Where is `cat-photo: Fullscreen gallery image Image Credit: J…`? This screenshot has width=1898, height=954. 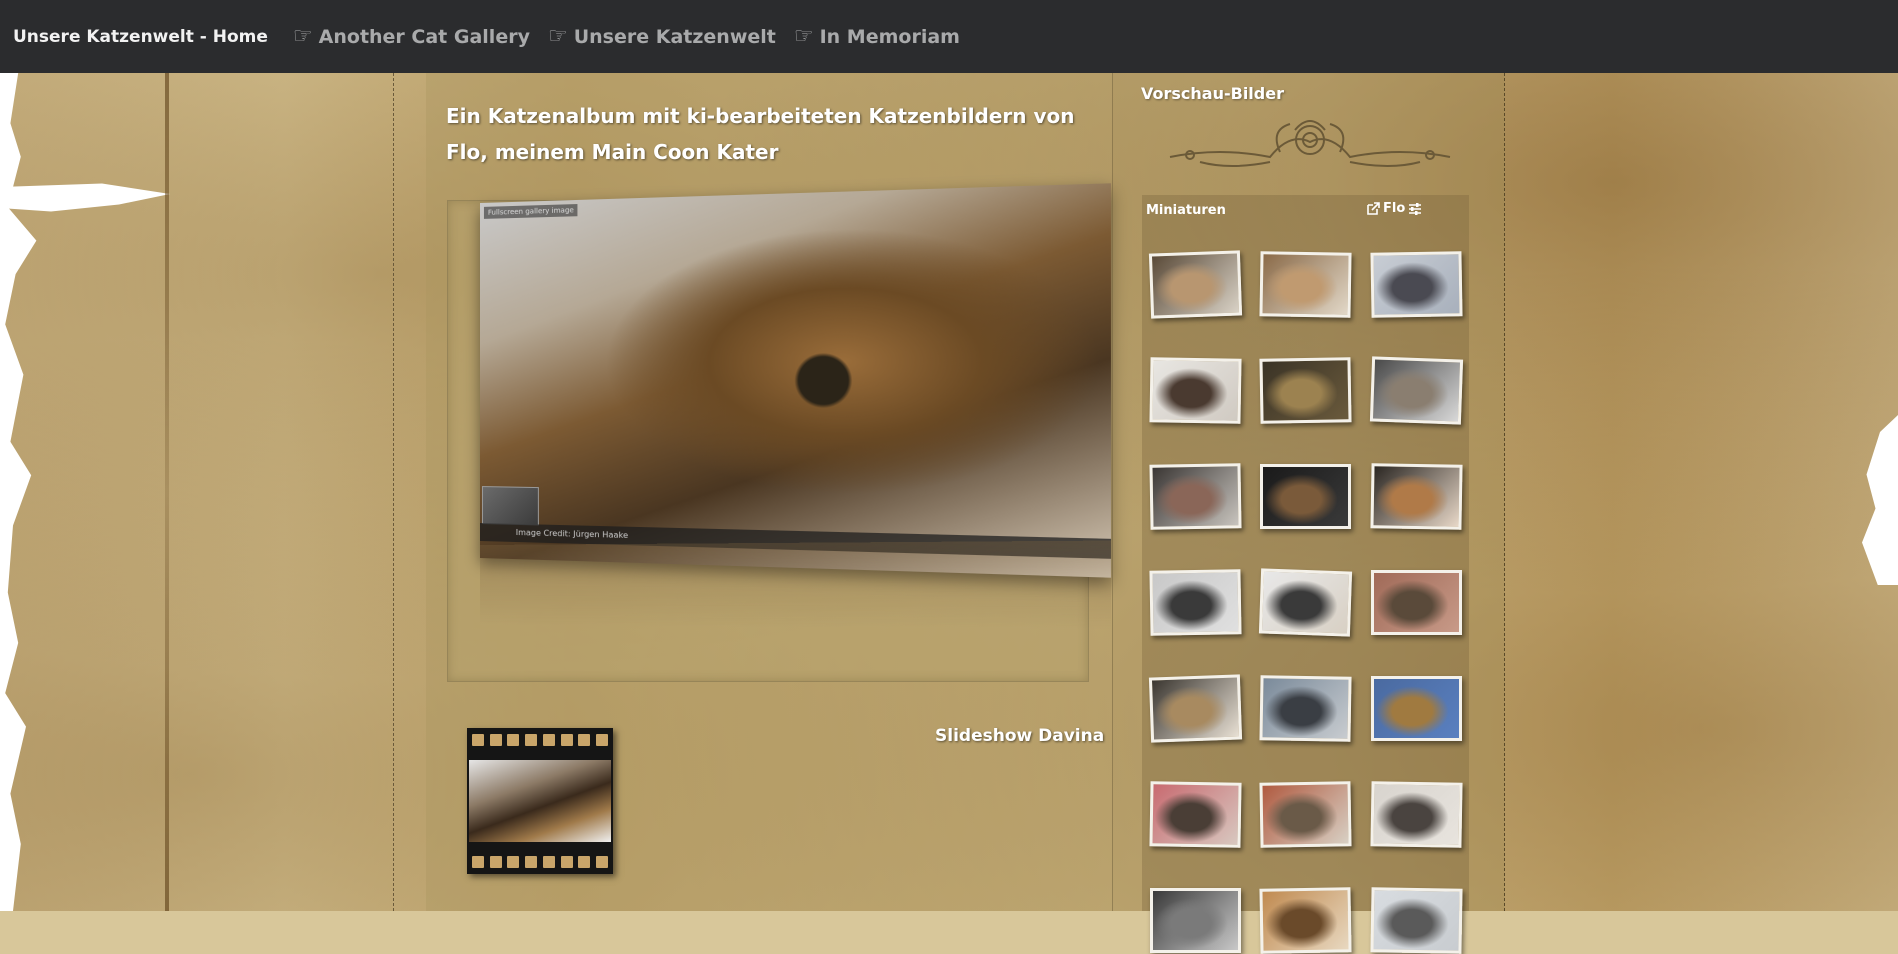
cat-photo: Fullscreen gallery image Image Credit: J… is located at coordinates (795, 380).